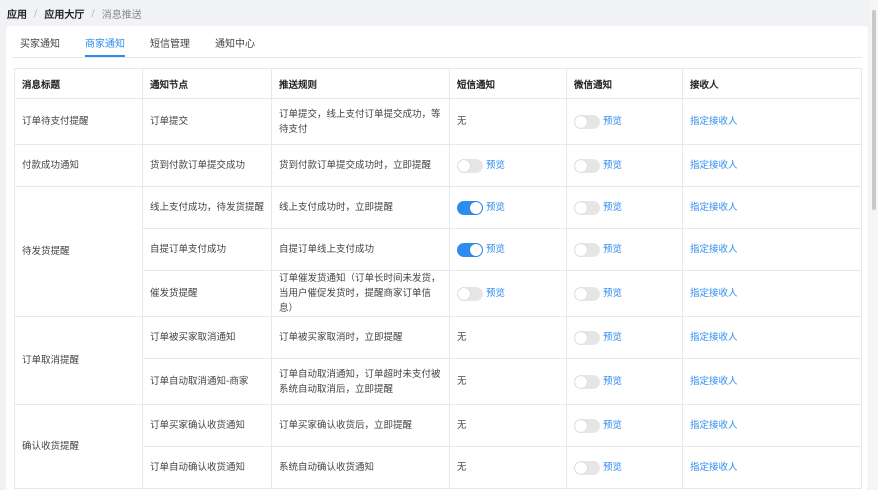  I want to click on table-header-row: 消息标题 通知节点 推送规则 短信通知 微信通知 接收人, so click(438, 83).